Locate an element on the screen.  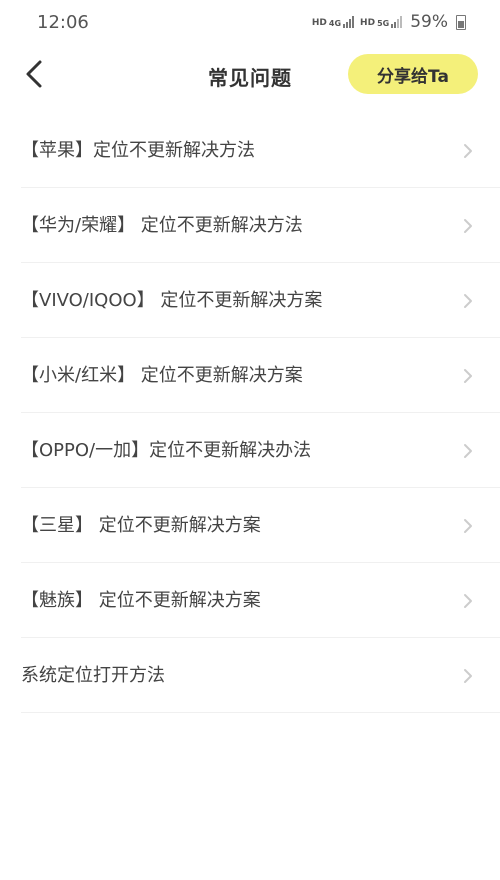
list-item: 【魅族】 定位不更新解决方案 is located at coordinates (250, 600).